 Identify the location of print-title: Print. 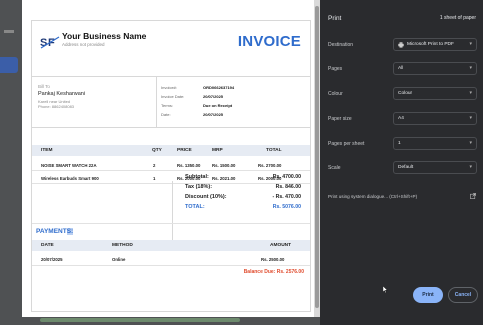
(335, 18).